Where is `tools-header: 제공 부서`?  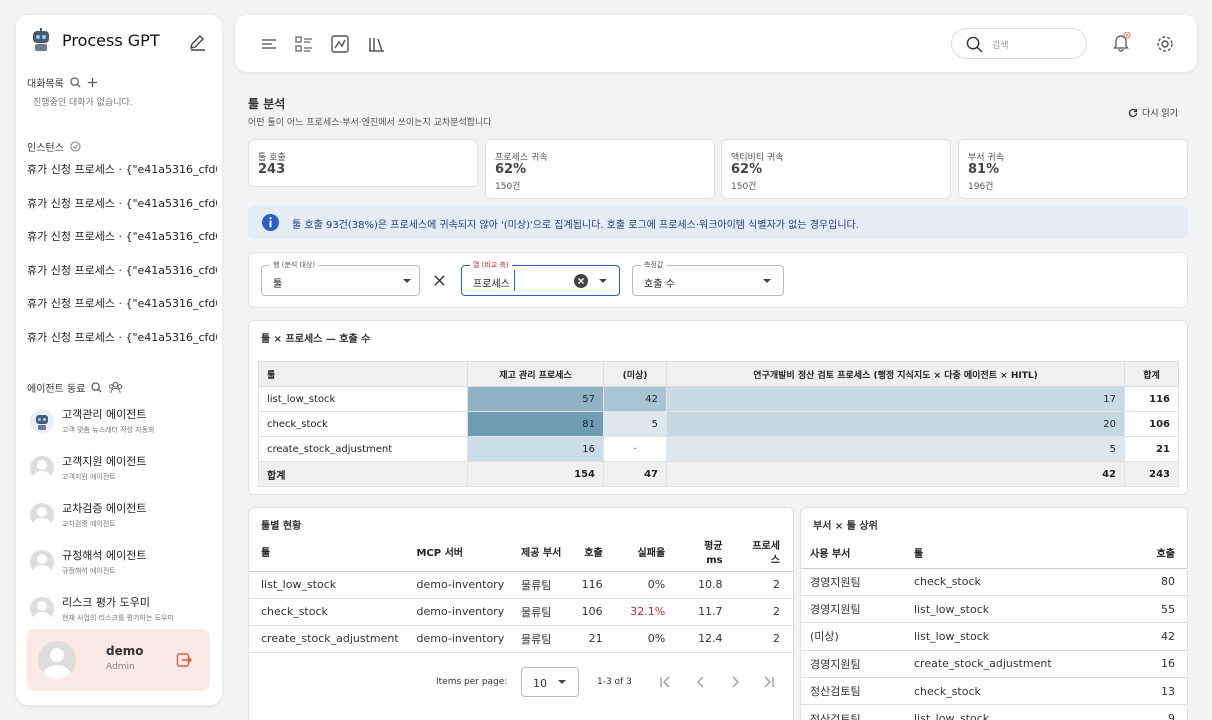
tools-header: 제공 부서 is located at coordinates (539, 555).